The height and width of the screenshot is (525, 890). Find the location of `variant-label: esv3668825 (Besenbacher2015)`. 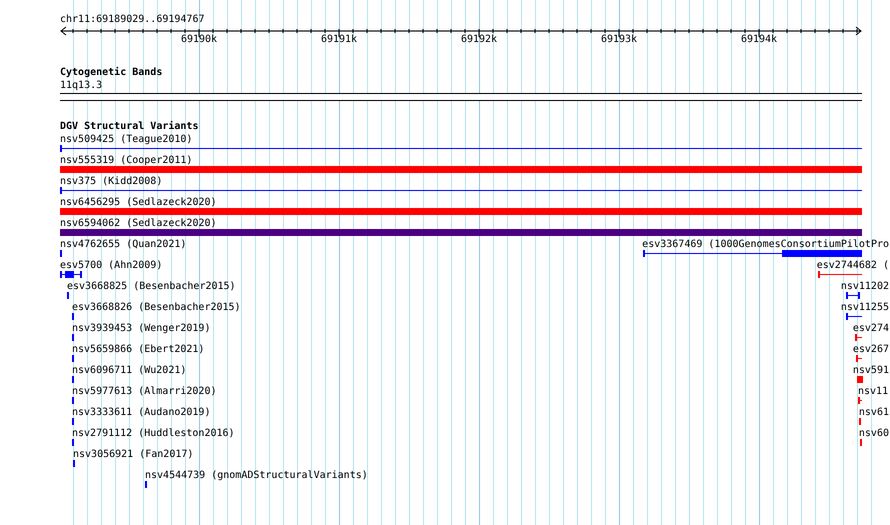

variant-label: esv3668825 (Besenbacher2015) is located at coordinates (151, 287).